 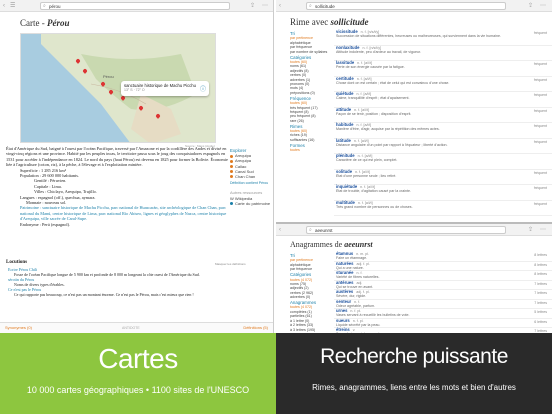 What do you see at coordinates (255, 328) in the screenshot?
I see `definitions-tab: Définitions (5)` at bounding box center [255, 328].